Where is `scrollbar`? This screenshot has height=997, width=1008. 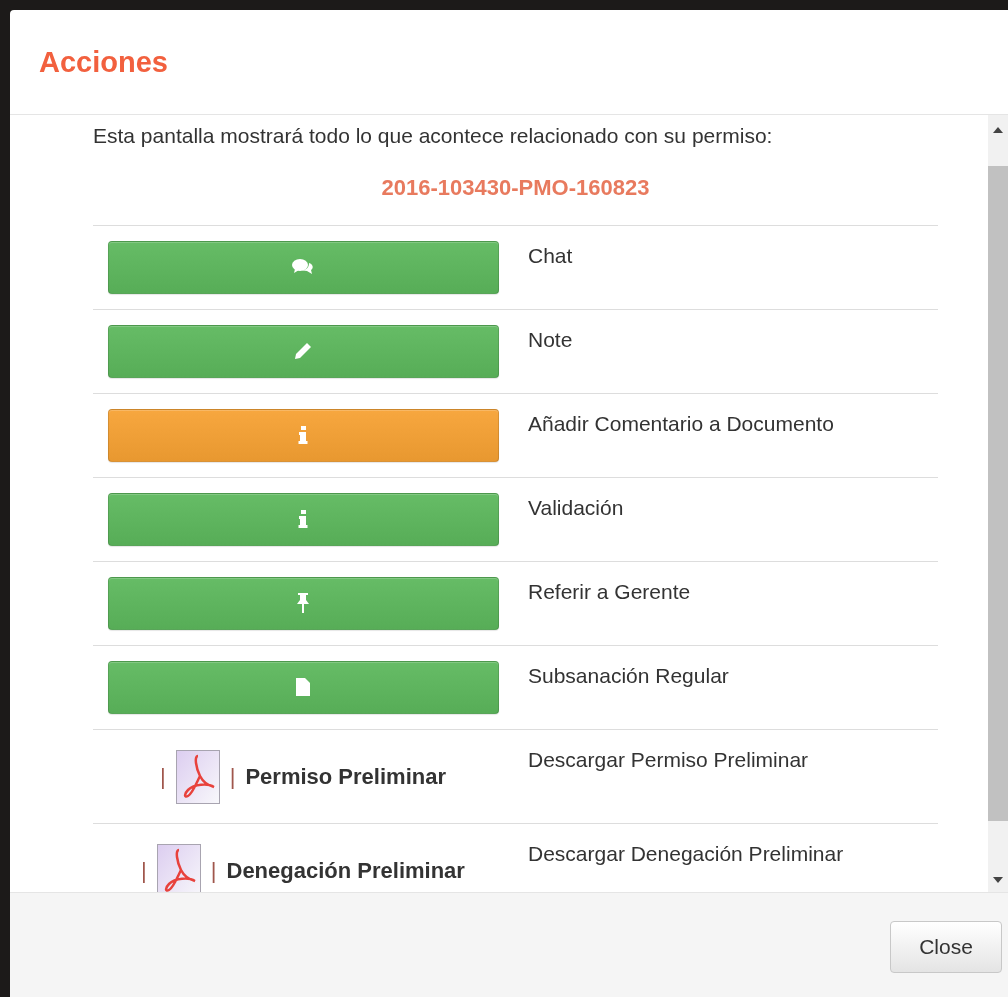 scrollbar is located at coordinates (998, 503).